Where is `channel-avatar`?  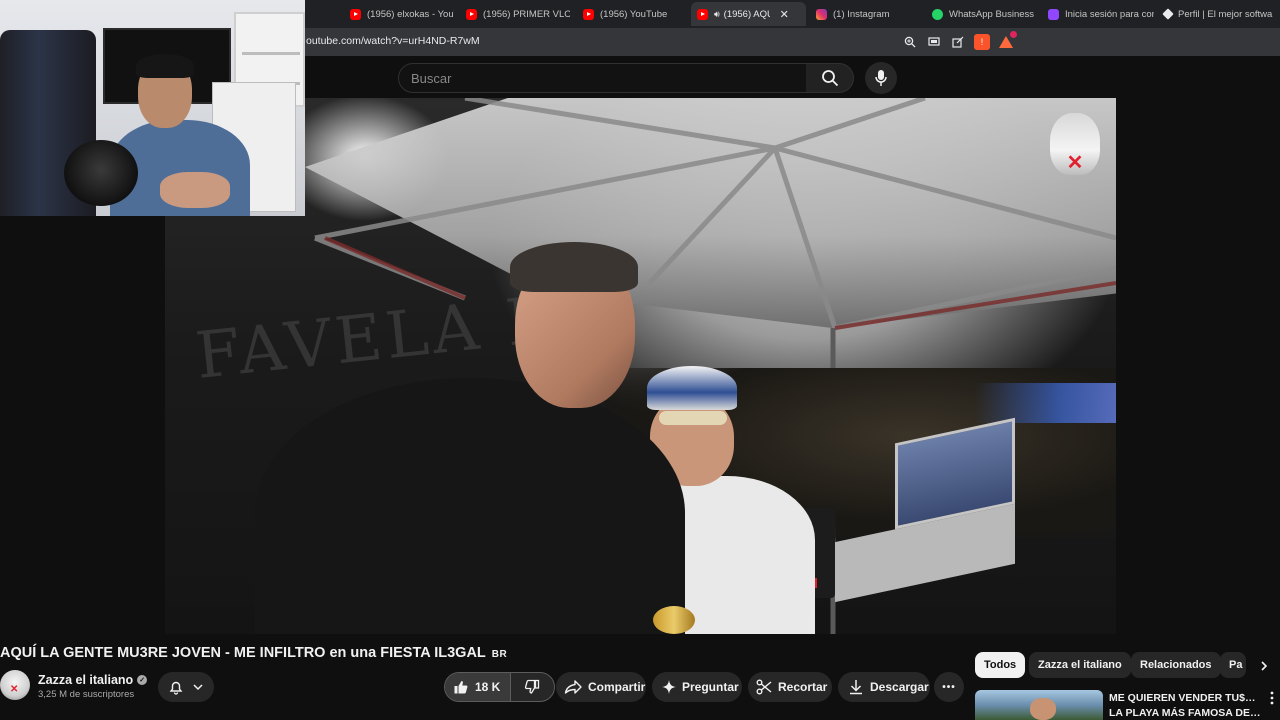
channel-avatar is located at coordinates (15, 685).